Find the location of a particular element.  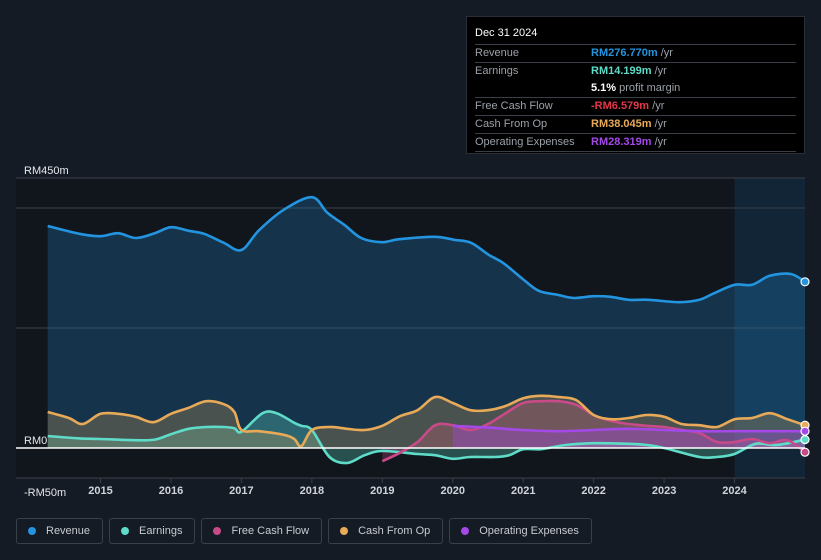

tooltip-label: Cash From Op is located at coordinates (511, 124).